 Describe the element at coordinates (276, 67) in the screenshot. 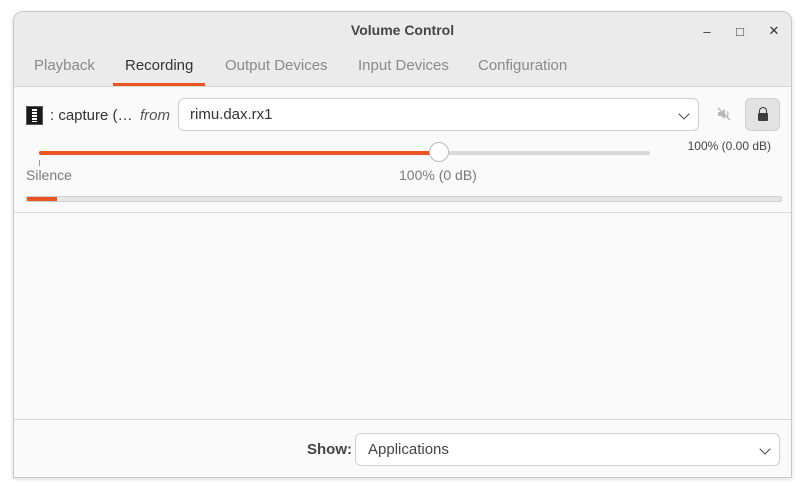

I see `tab-output-devices: Output Devices` at that location.